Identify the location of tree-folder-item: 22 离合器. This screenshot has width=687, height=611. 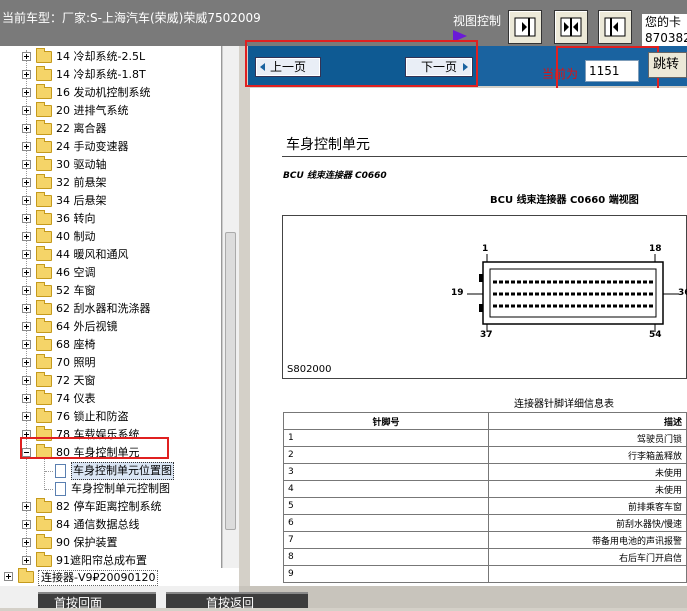
(110, 129).